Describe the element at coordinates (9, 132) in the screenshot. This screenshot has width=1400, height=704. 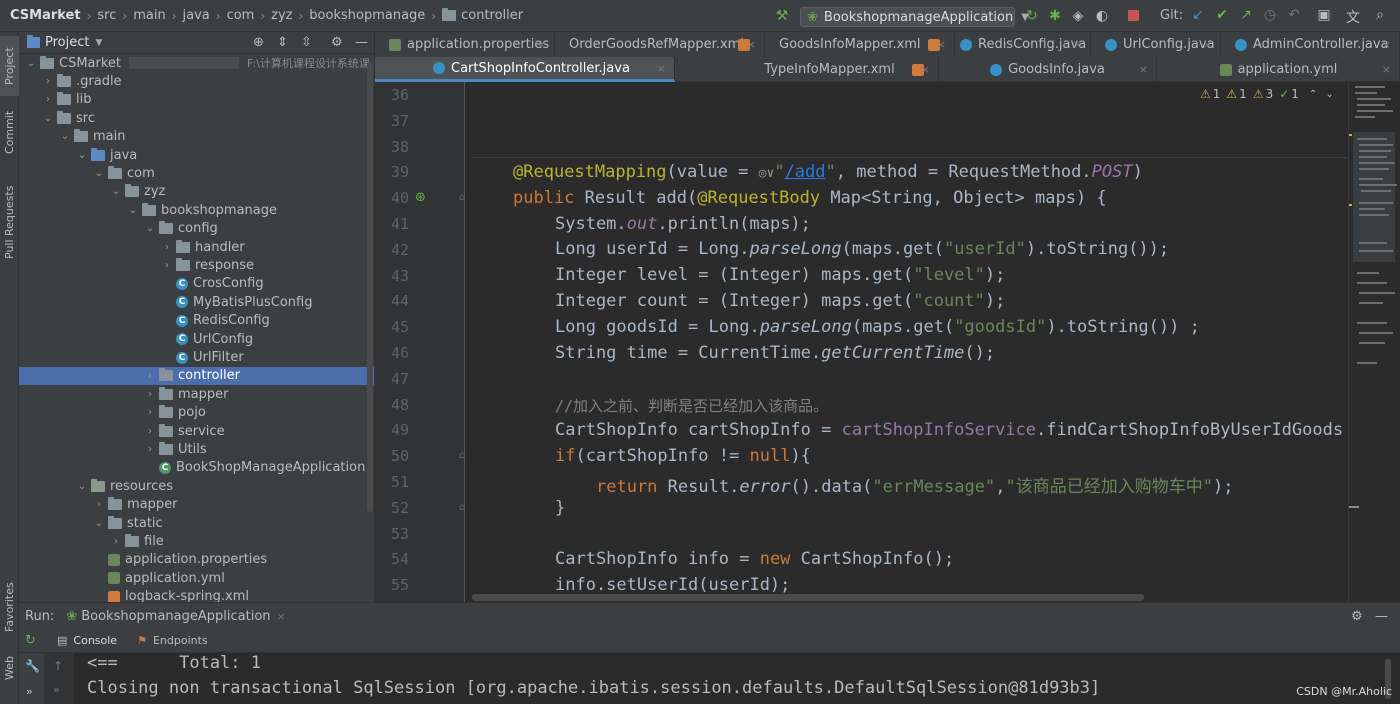
I see `tool-tab-commit: Commit` at that location.